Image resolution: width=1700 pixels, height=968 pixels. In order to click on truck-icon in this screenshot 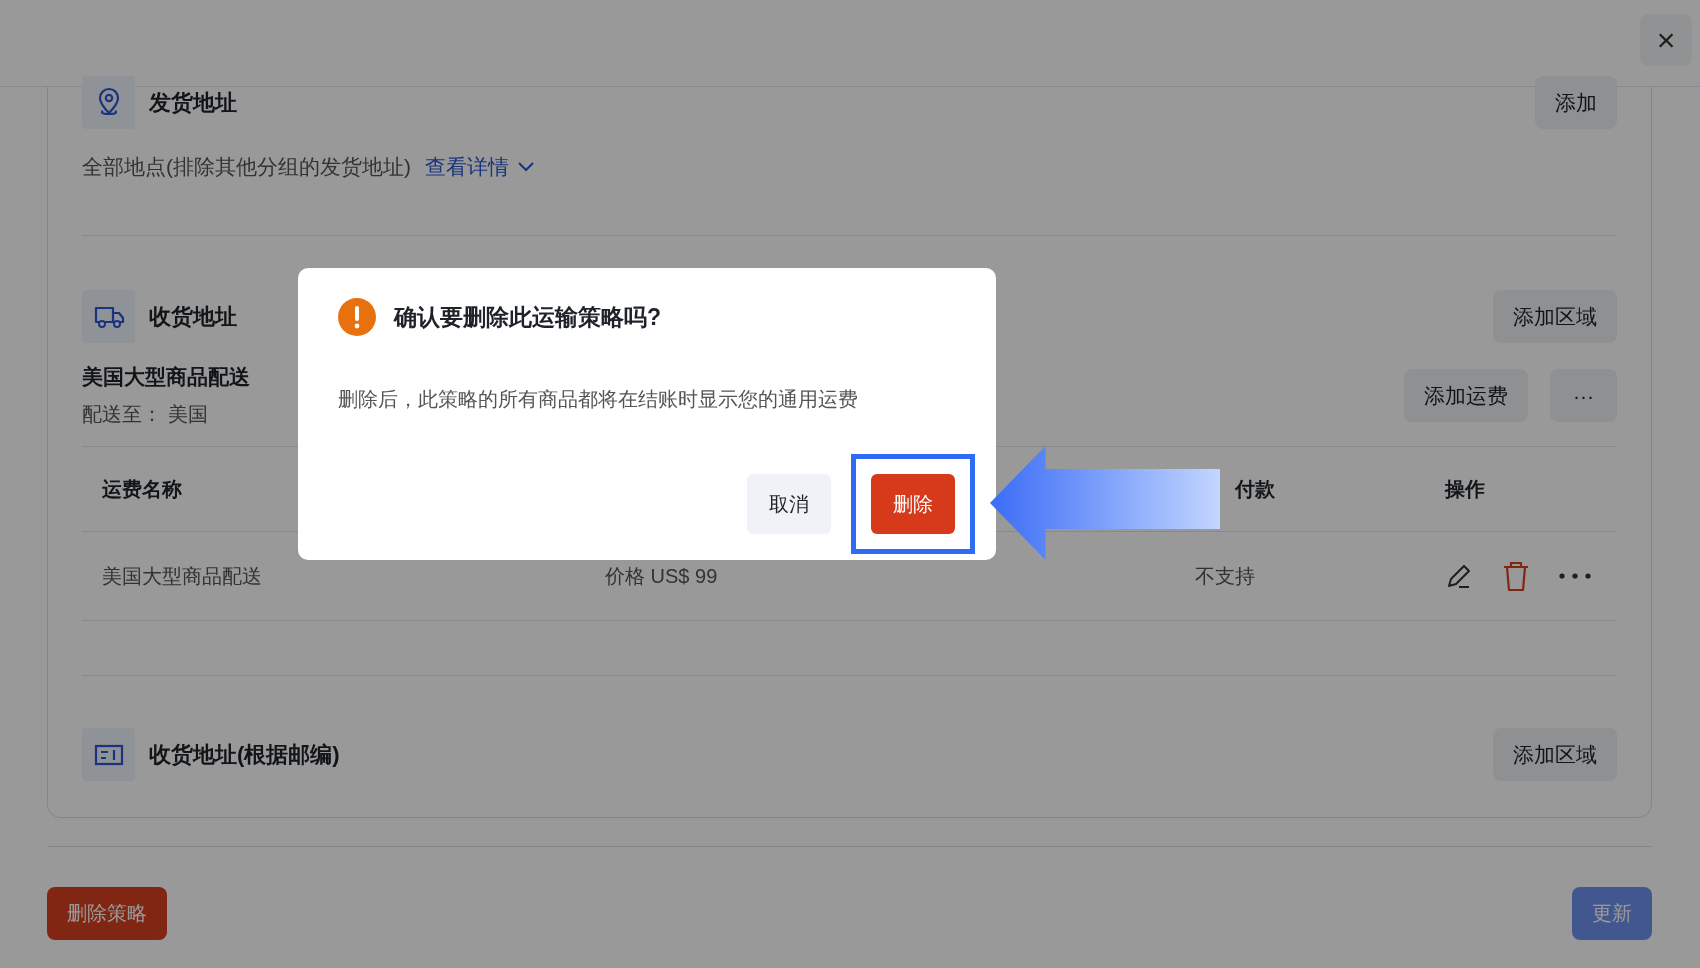, I will do `click(108, 316)`.